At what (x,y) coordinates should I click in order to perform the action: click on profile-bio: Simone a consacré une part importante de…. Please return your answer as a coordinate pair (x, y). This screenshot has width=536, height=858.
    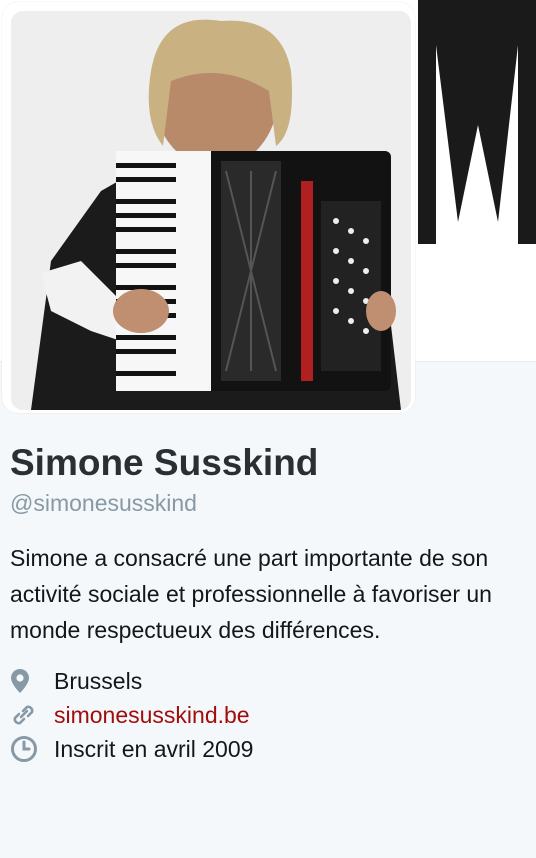
    Looking at the image, I should click on (251, 594).